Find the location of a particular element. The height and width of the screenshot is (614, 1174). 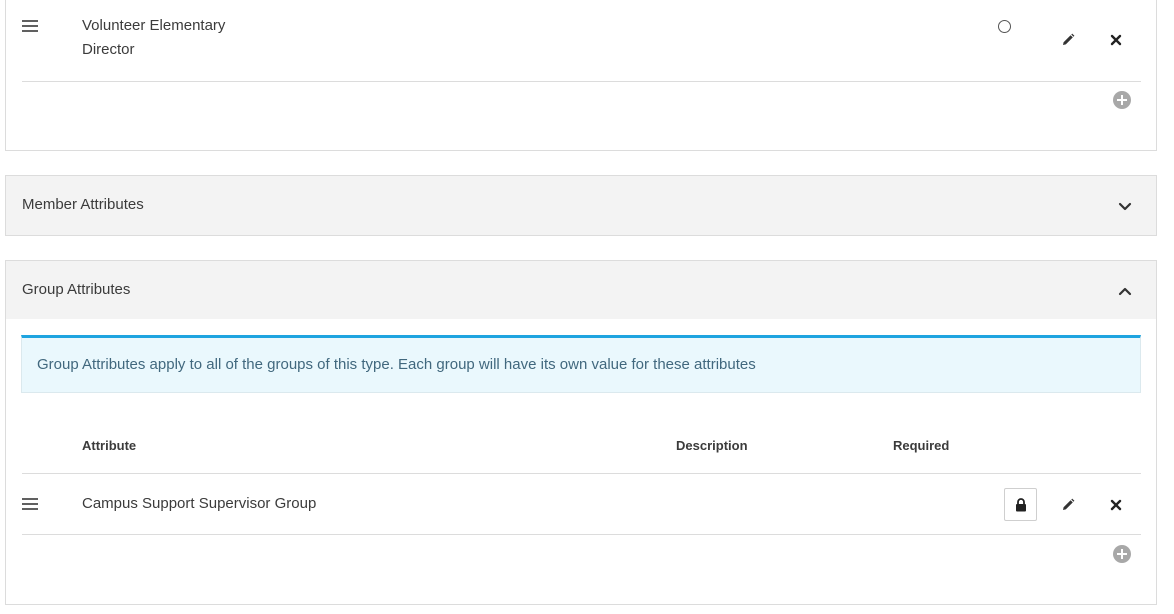

column-header-attribute: Attribute is located at coordinates (109, 445).